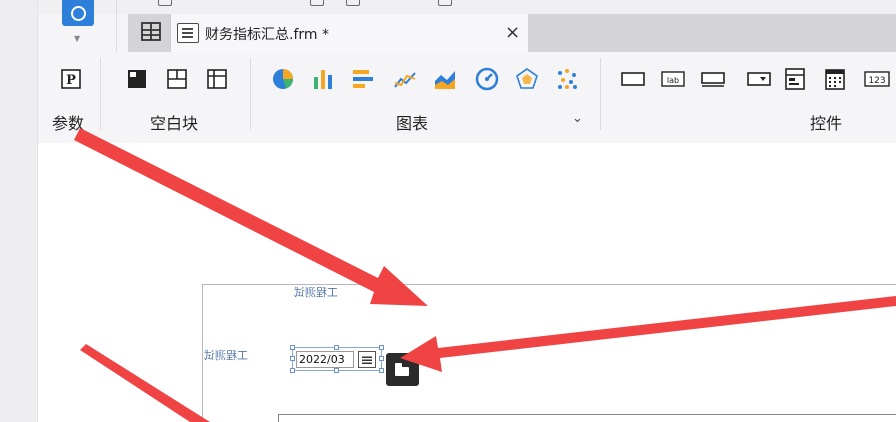 The width and height of the screenshot is (896, 422). Describe the element at coordinates (587, 418) in the screenshot. I see `inner-widget-frame` at that location.